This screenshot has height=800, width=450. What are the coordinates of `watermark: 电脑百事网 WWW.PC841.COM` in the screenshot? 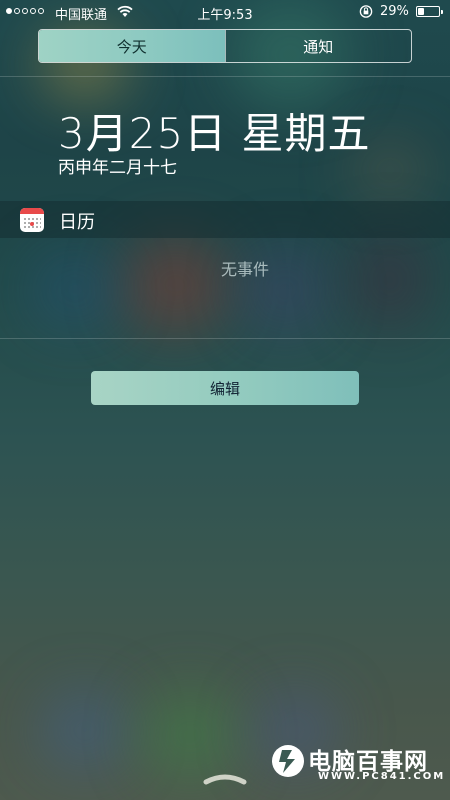 It's located at (355, 764).